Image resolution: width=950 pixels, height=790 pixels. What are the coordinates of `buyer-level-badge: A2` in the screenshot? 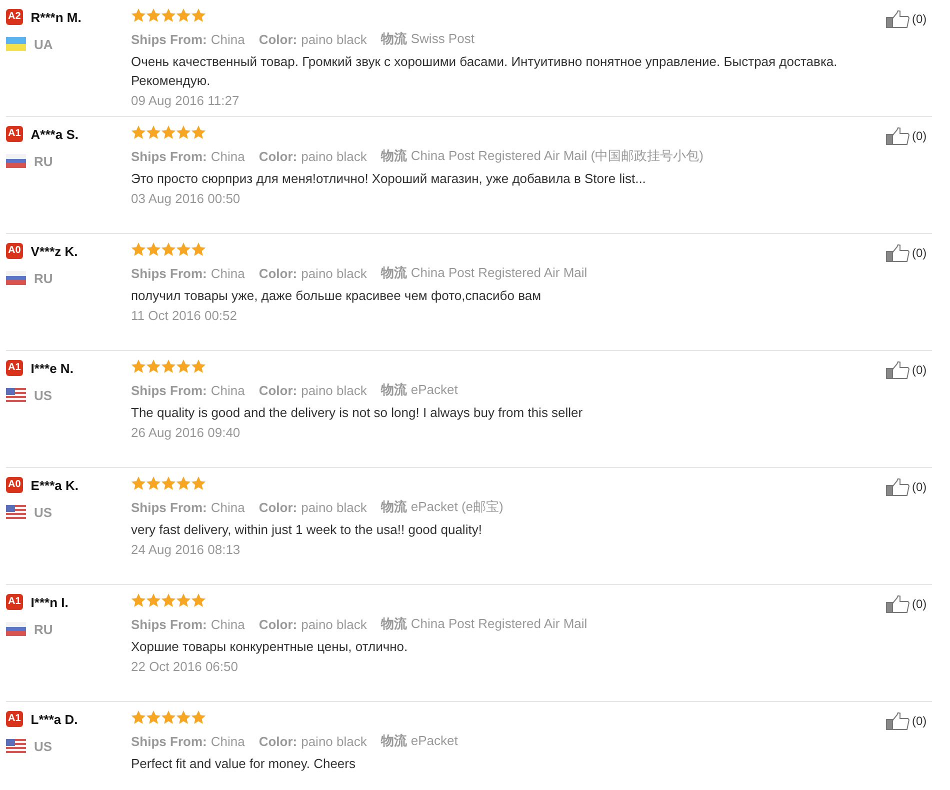 It's located at (14, 17).